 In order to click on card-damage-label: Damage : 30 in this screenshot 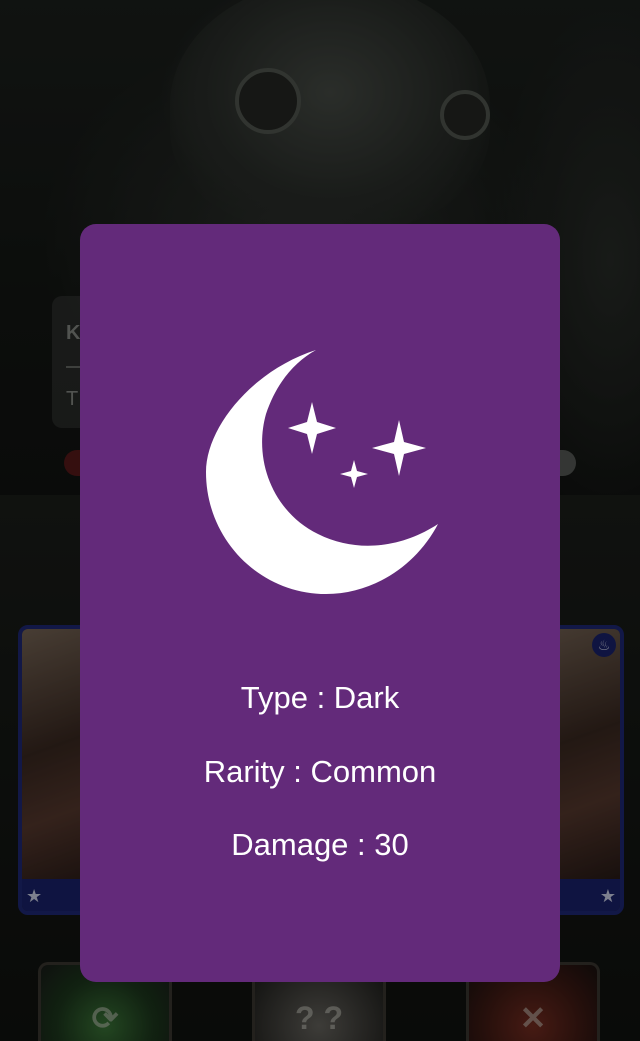, I will do `click(320, 844)`.